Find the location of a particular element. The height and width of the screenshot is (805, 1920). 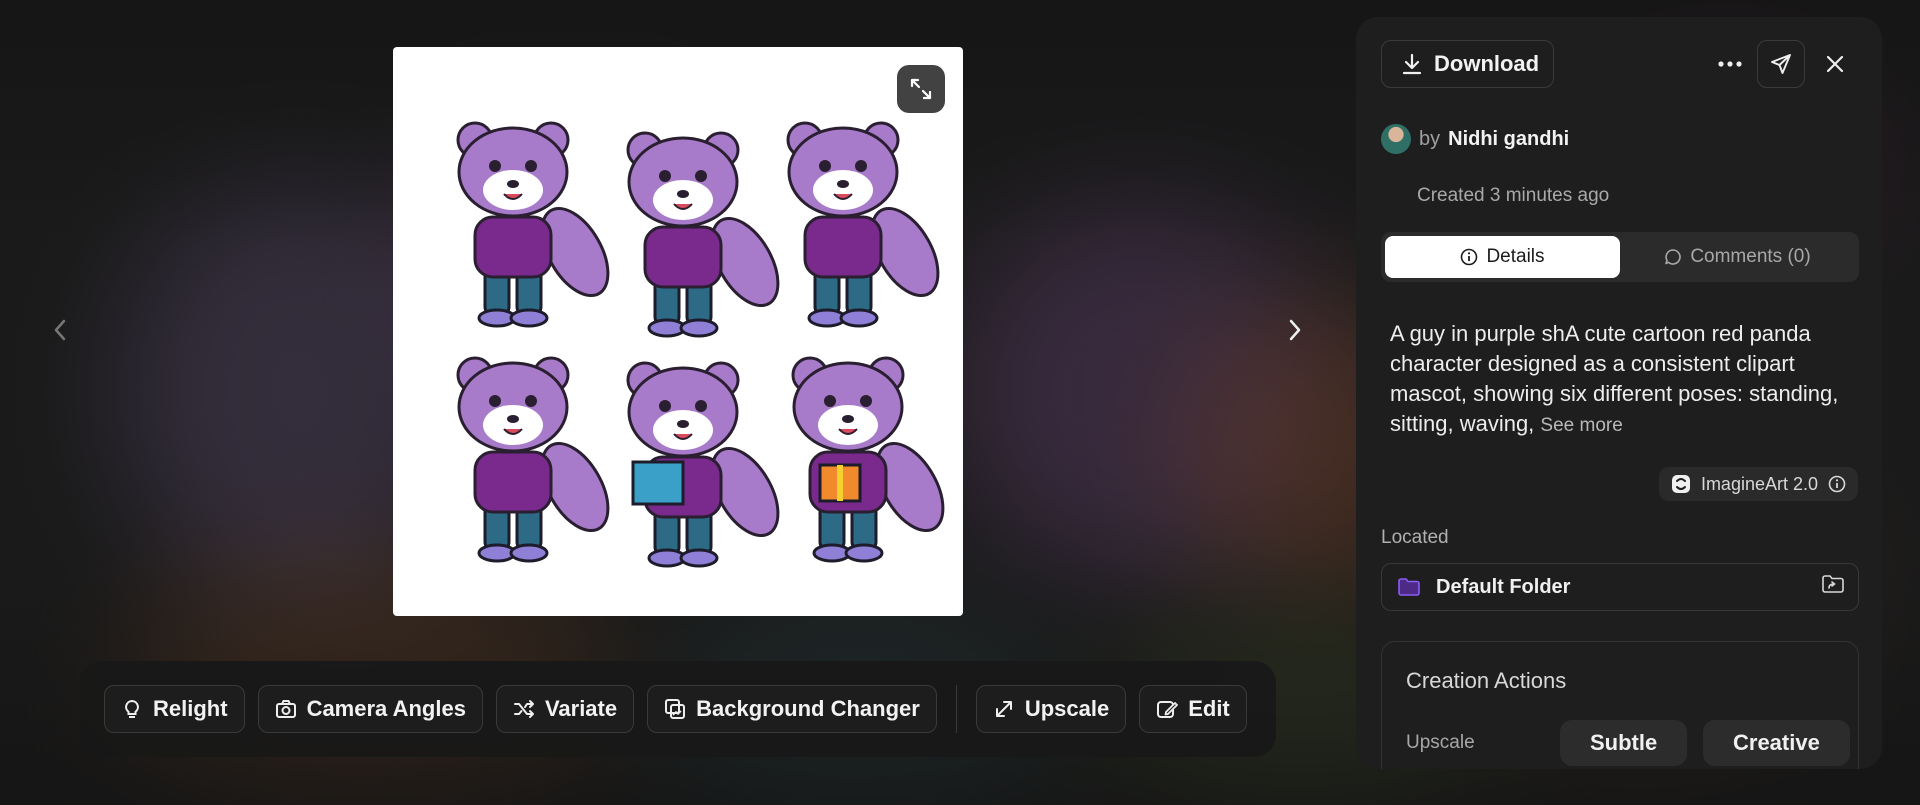

expand-arrows-icon is located at coordinates (921, 89).